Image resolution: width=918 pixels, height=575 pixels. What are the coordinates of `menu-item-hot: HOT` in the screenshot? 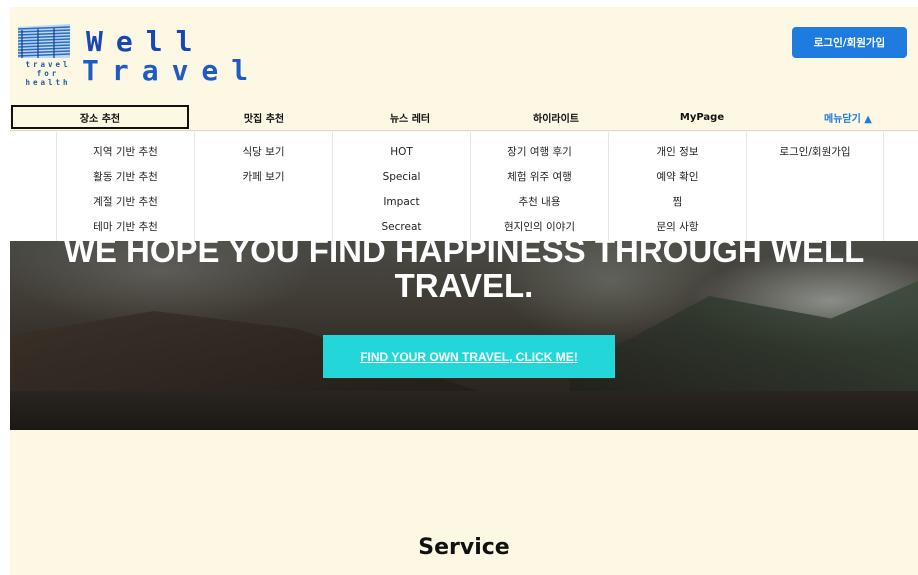 It's located at (401, 151).